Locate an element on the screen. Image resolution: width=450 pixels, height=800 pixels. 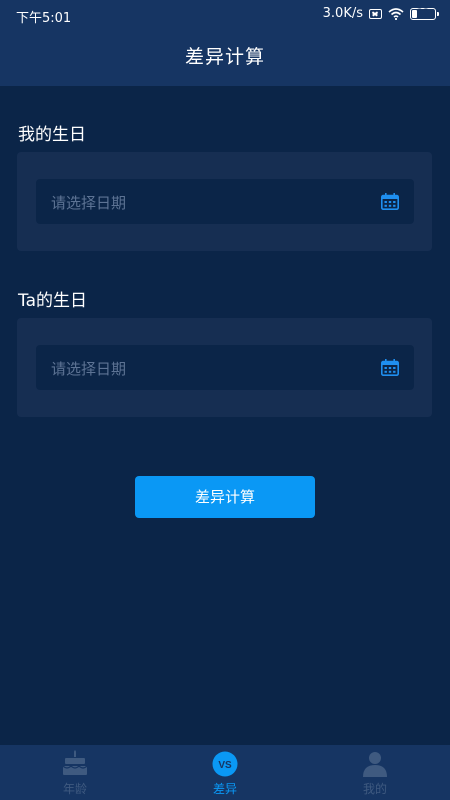
tab-age-label: 年龄 is located at coordinates (74, 789).